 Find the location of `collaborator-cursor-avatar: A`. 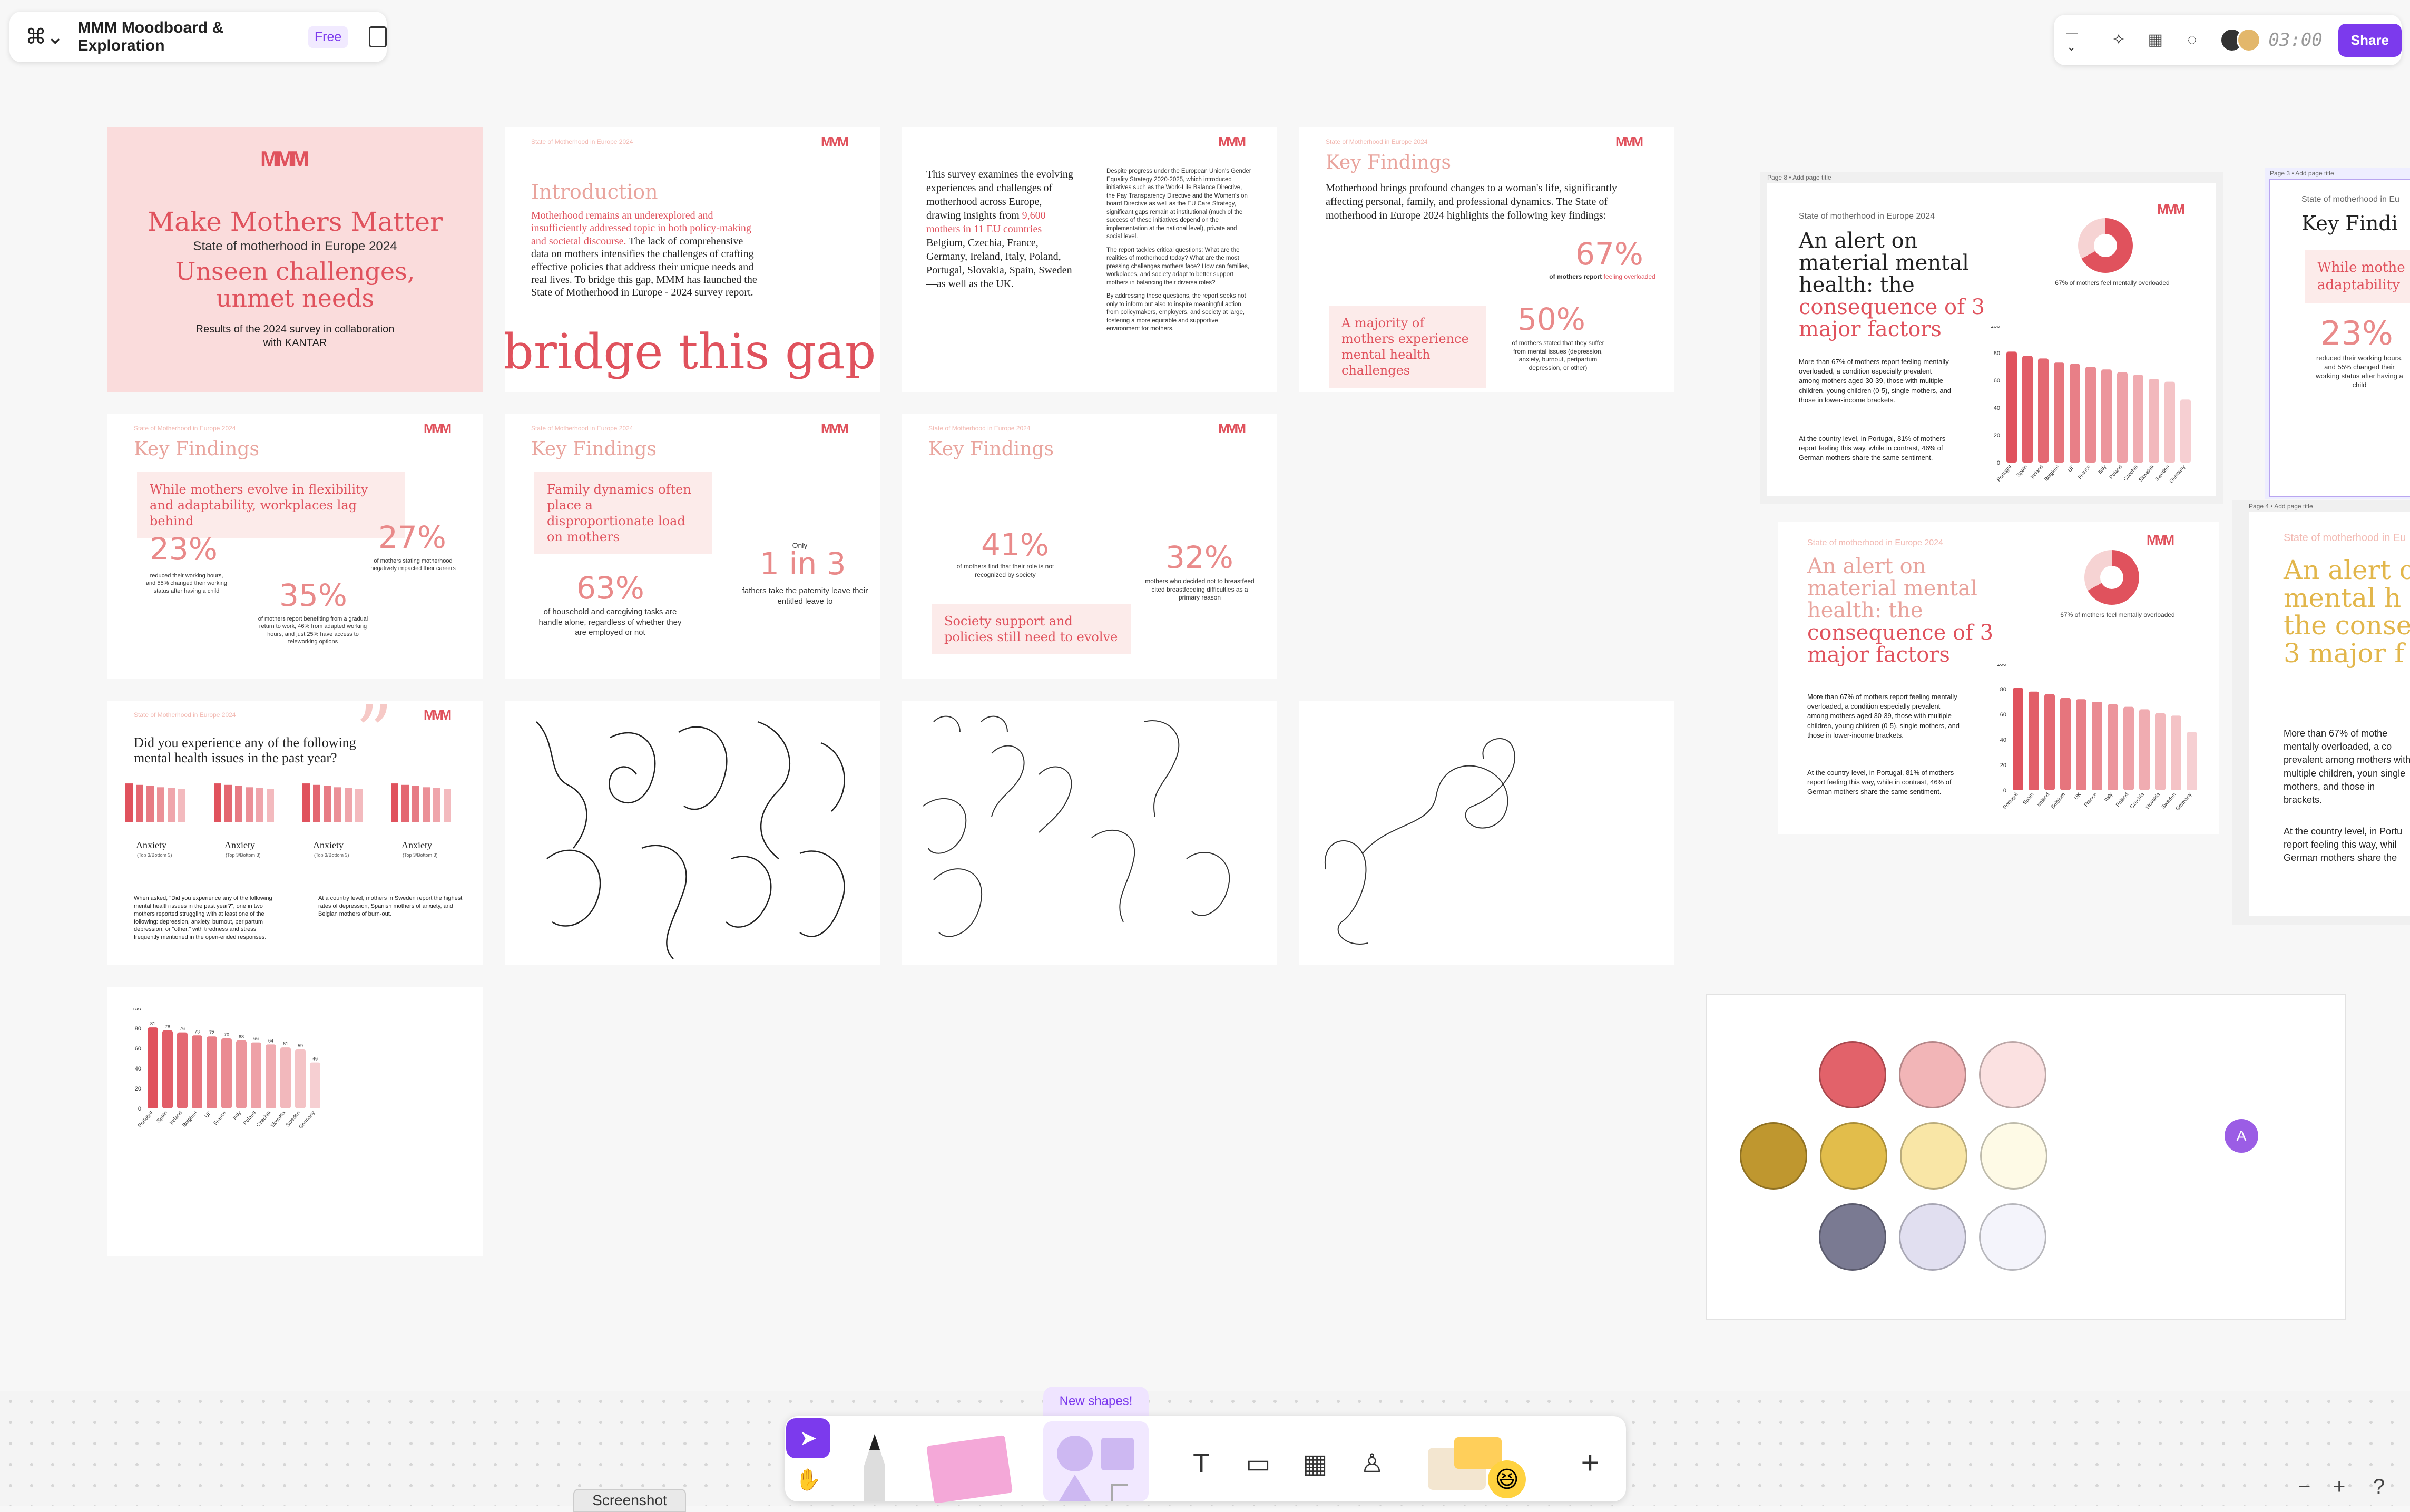

collaborator-cursor-avatar: A is located at coordinates (2241, 1136).